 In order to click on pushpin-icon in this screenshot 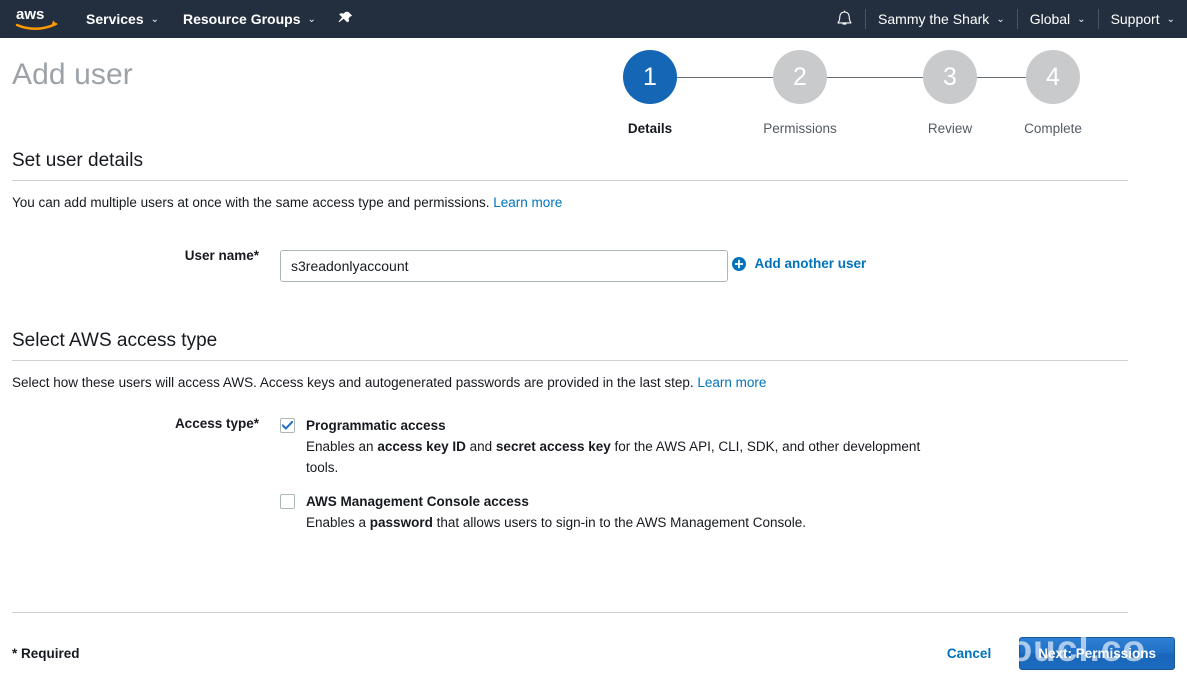, I will do `click(345, 17)`.